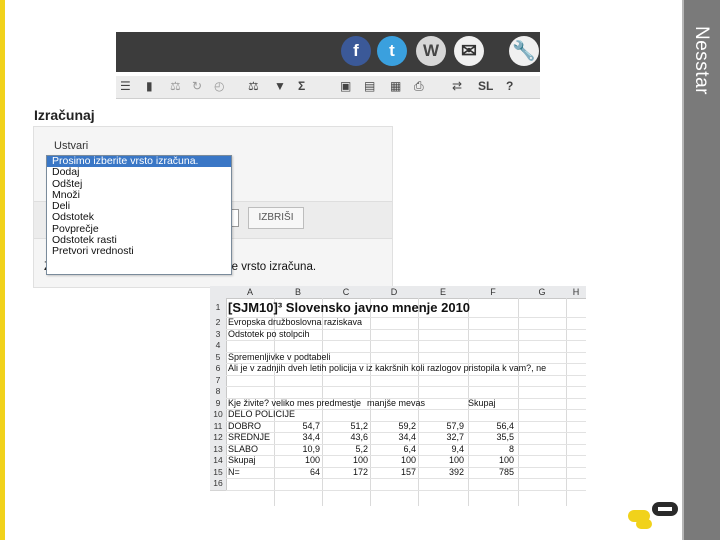  What do you see at coordinates (345, 86) in the screenshot?
I see `save-icon: ▣` at bounding box center [345, 86].